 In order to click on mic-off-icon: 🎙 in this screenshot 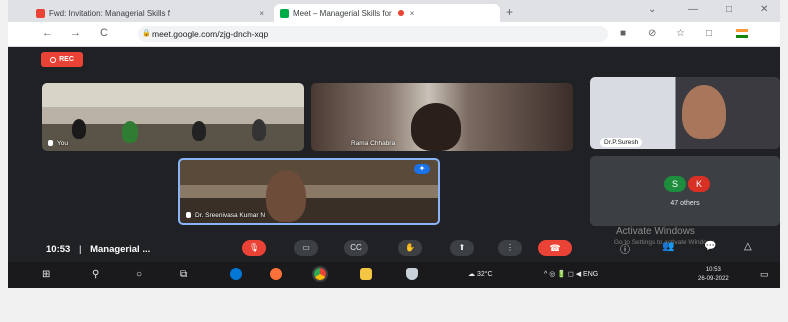, I will do `click(254, 247)`.